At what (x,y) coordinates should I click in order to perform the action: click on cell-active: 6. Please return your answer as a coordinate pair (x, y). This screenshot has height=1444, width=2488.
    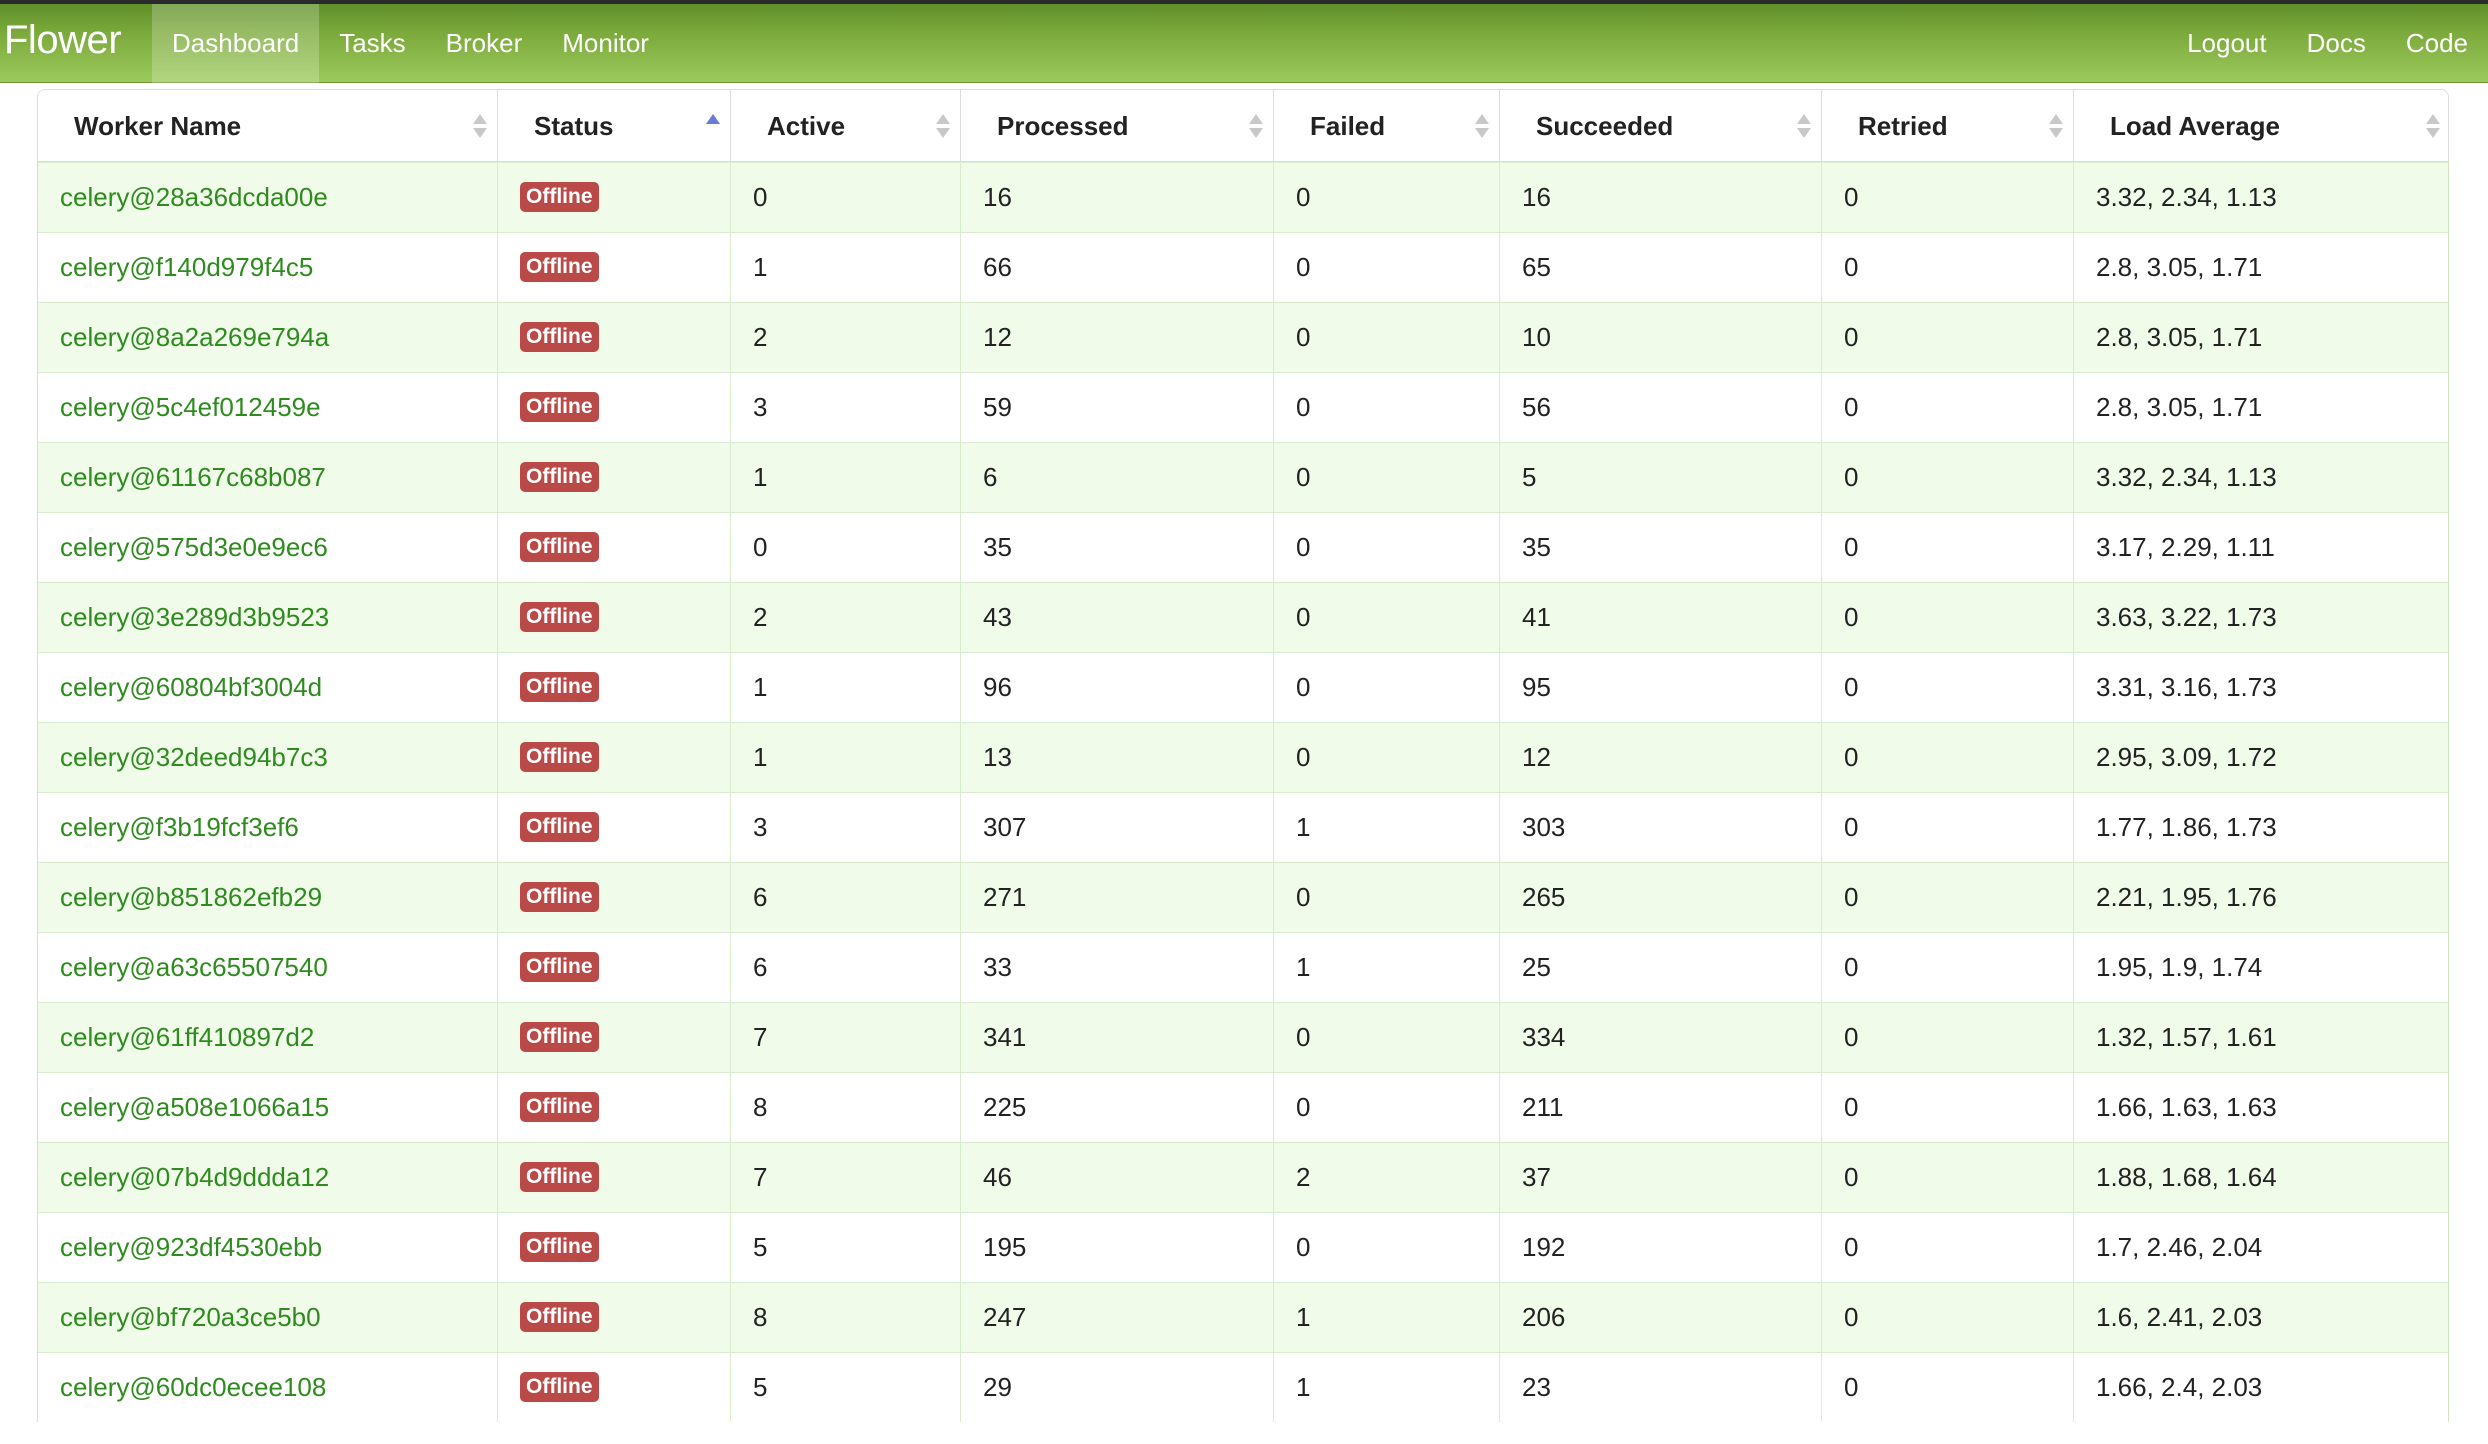
    Looking at the image, I should click on (846, 897).